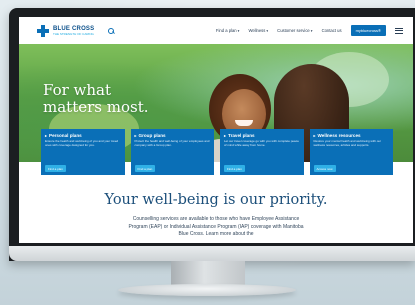  I want to click on cross-logo-icon, so click(43, 30).